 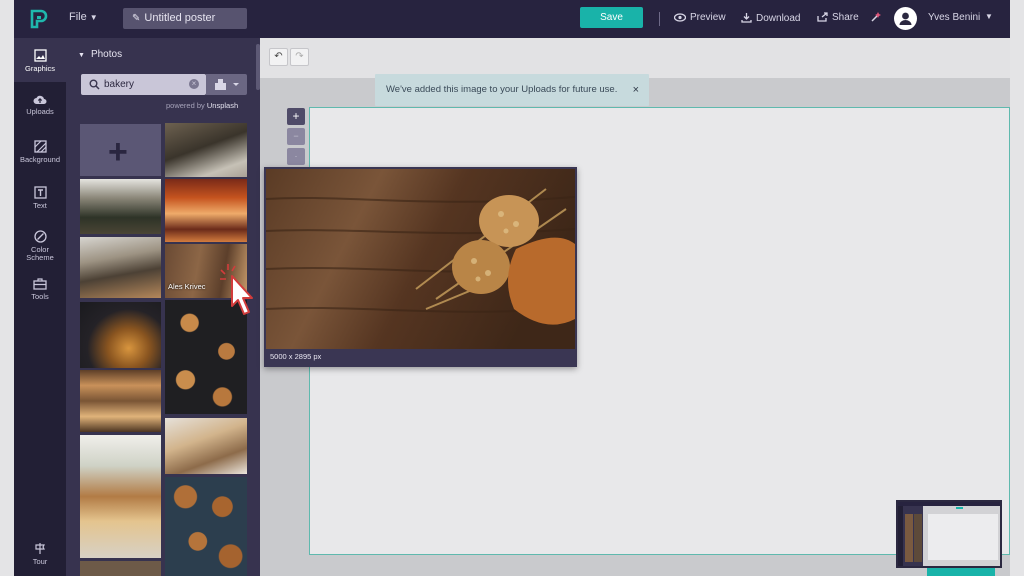 I want to click on undo-icon: ↶, so click(x=278, y=56).